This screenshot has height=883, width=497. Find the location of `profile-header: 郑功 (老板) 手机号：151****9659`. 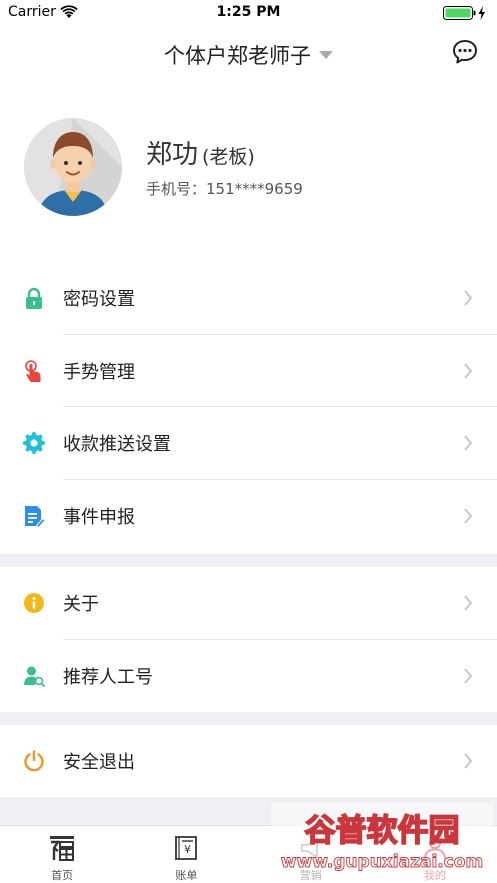

profile-header: 郑功 (老板) 手机号：151****9659 is located at coordinates (248, 168).